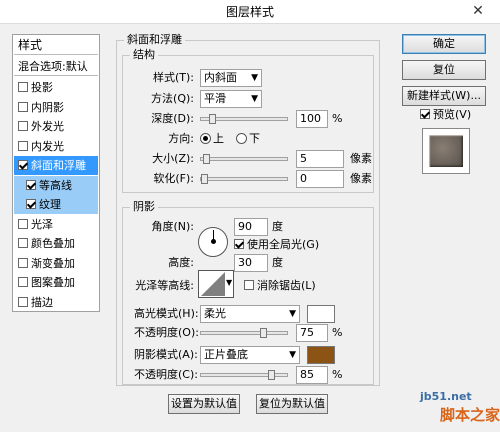 The width and height of the screenshot is (500, 432). I want to click on soften-slider, so click(244, 179).